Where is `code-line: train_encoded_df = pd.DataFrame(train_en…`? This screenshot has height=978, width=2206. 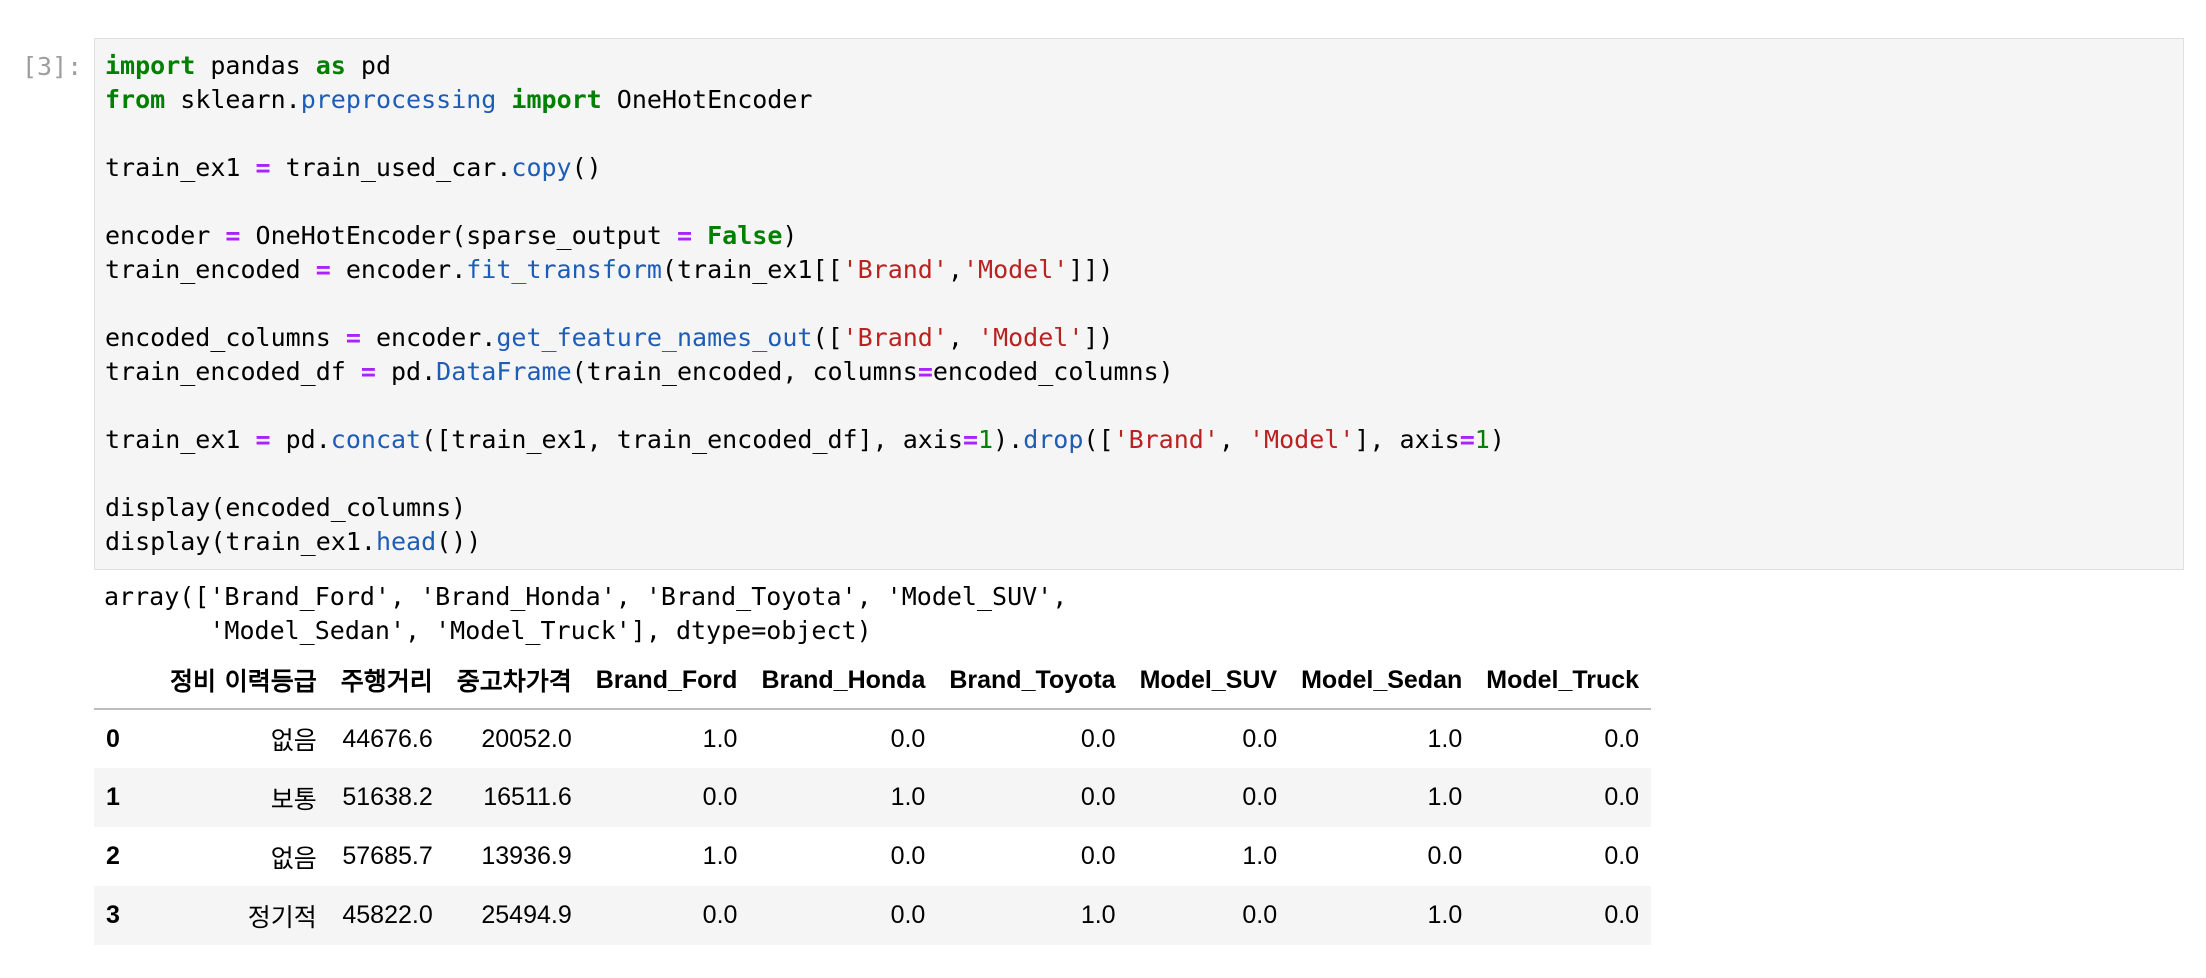
code-line: train_encoded_df = pd.DataFrame(train_en… is located at coordinates (805, 372).